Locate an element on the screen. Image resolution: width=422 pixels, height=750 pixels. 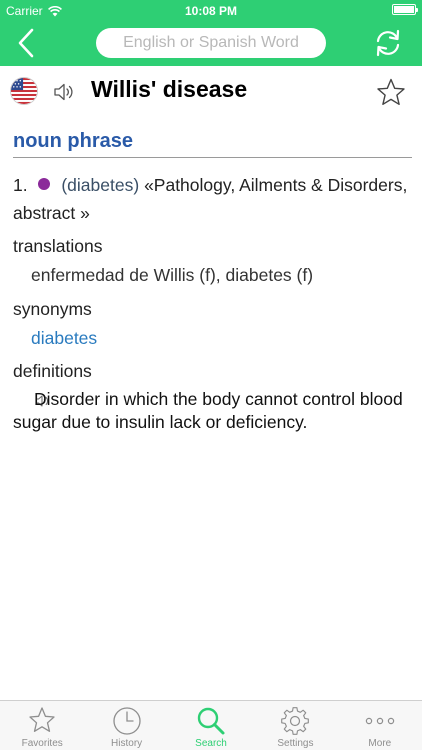
tab-search: Search is located at coordinates (211, 725).